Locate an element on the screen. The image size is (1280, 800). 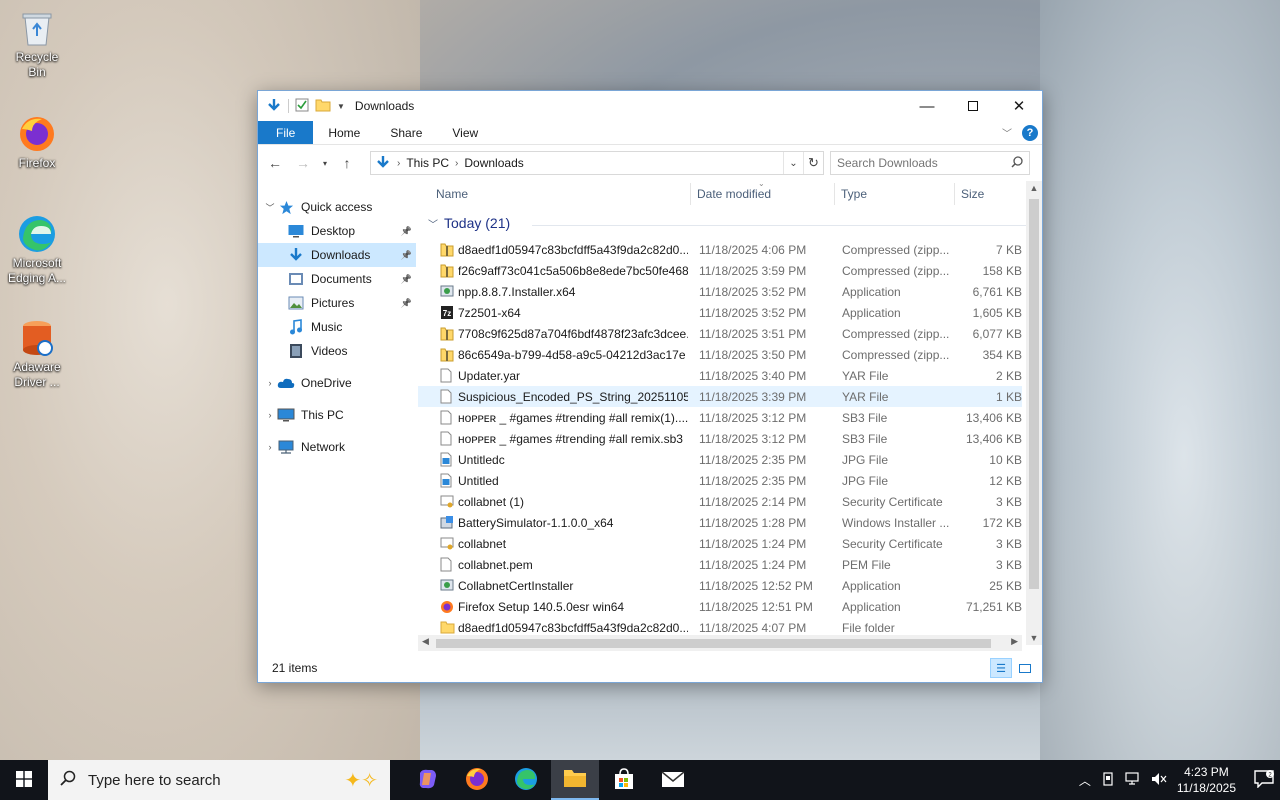
notifications-icon: 2 is located at coordinates (1264, 780).